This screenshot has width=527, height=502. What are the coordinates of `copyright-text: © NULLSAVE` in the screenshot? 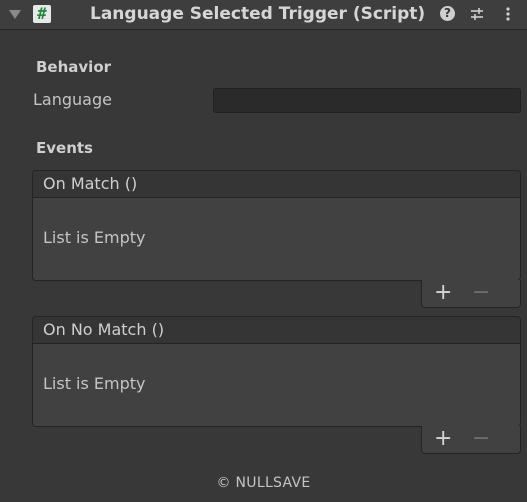 It's located at (263, 483).